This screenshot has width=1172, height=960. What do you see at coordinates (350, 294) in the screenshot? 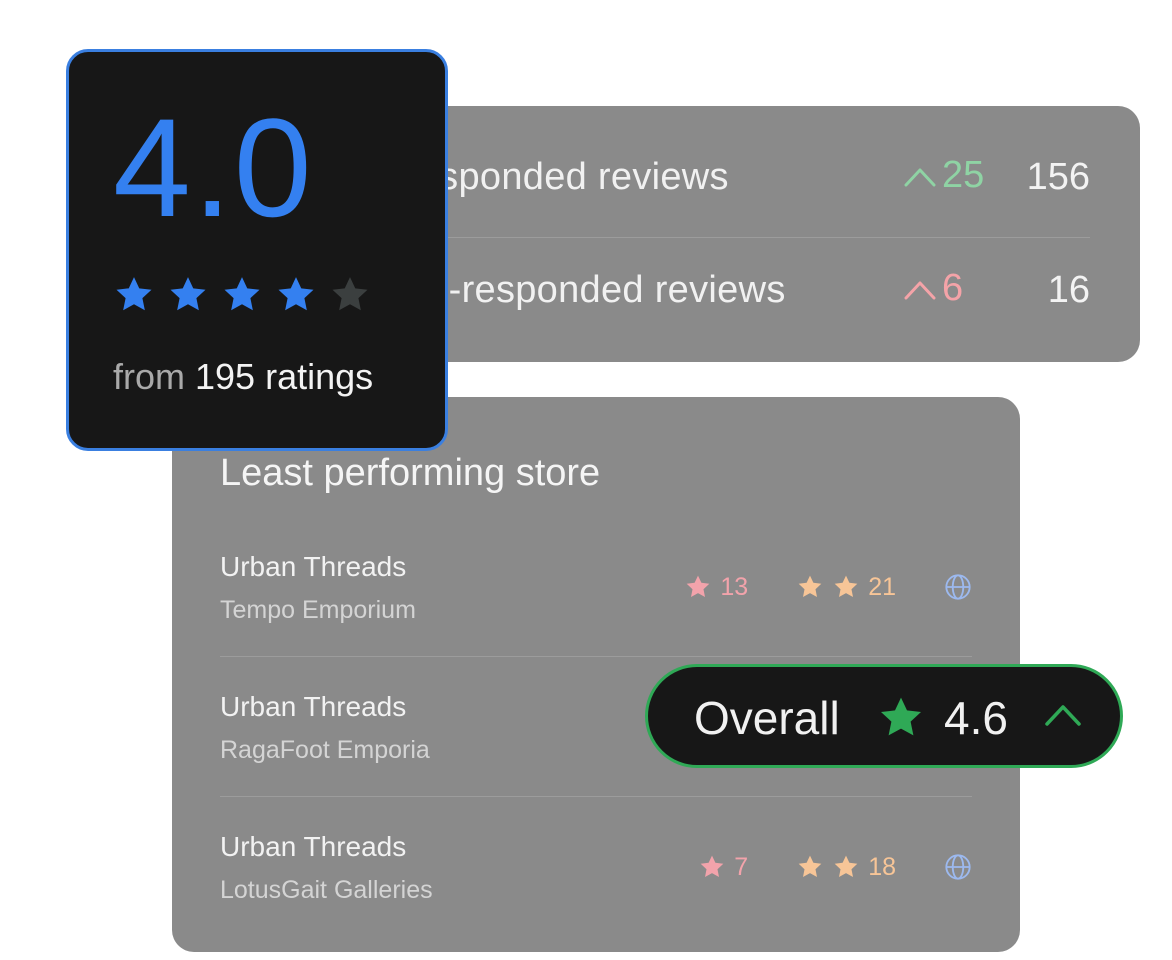
I see `star-empty-icon` at bounding box center [350, 294].